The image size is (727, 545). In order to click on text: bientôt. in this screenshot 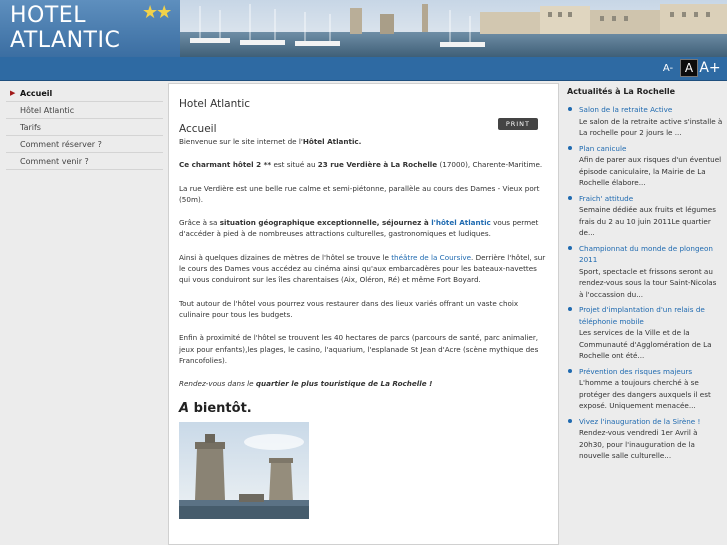, I will do `click(220, 409)`.